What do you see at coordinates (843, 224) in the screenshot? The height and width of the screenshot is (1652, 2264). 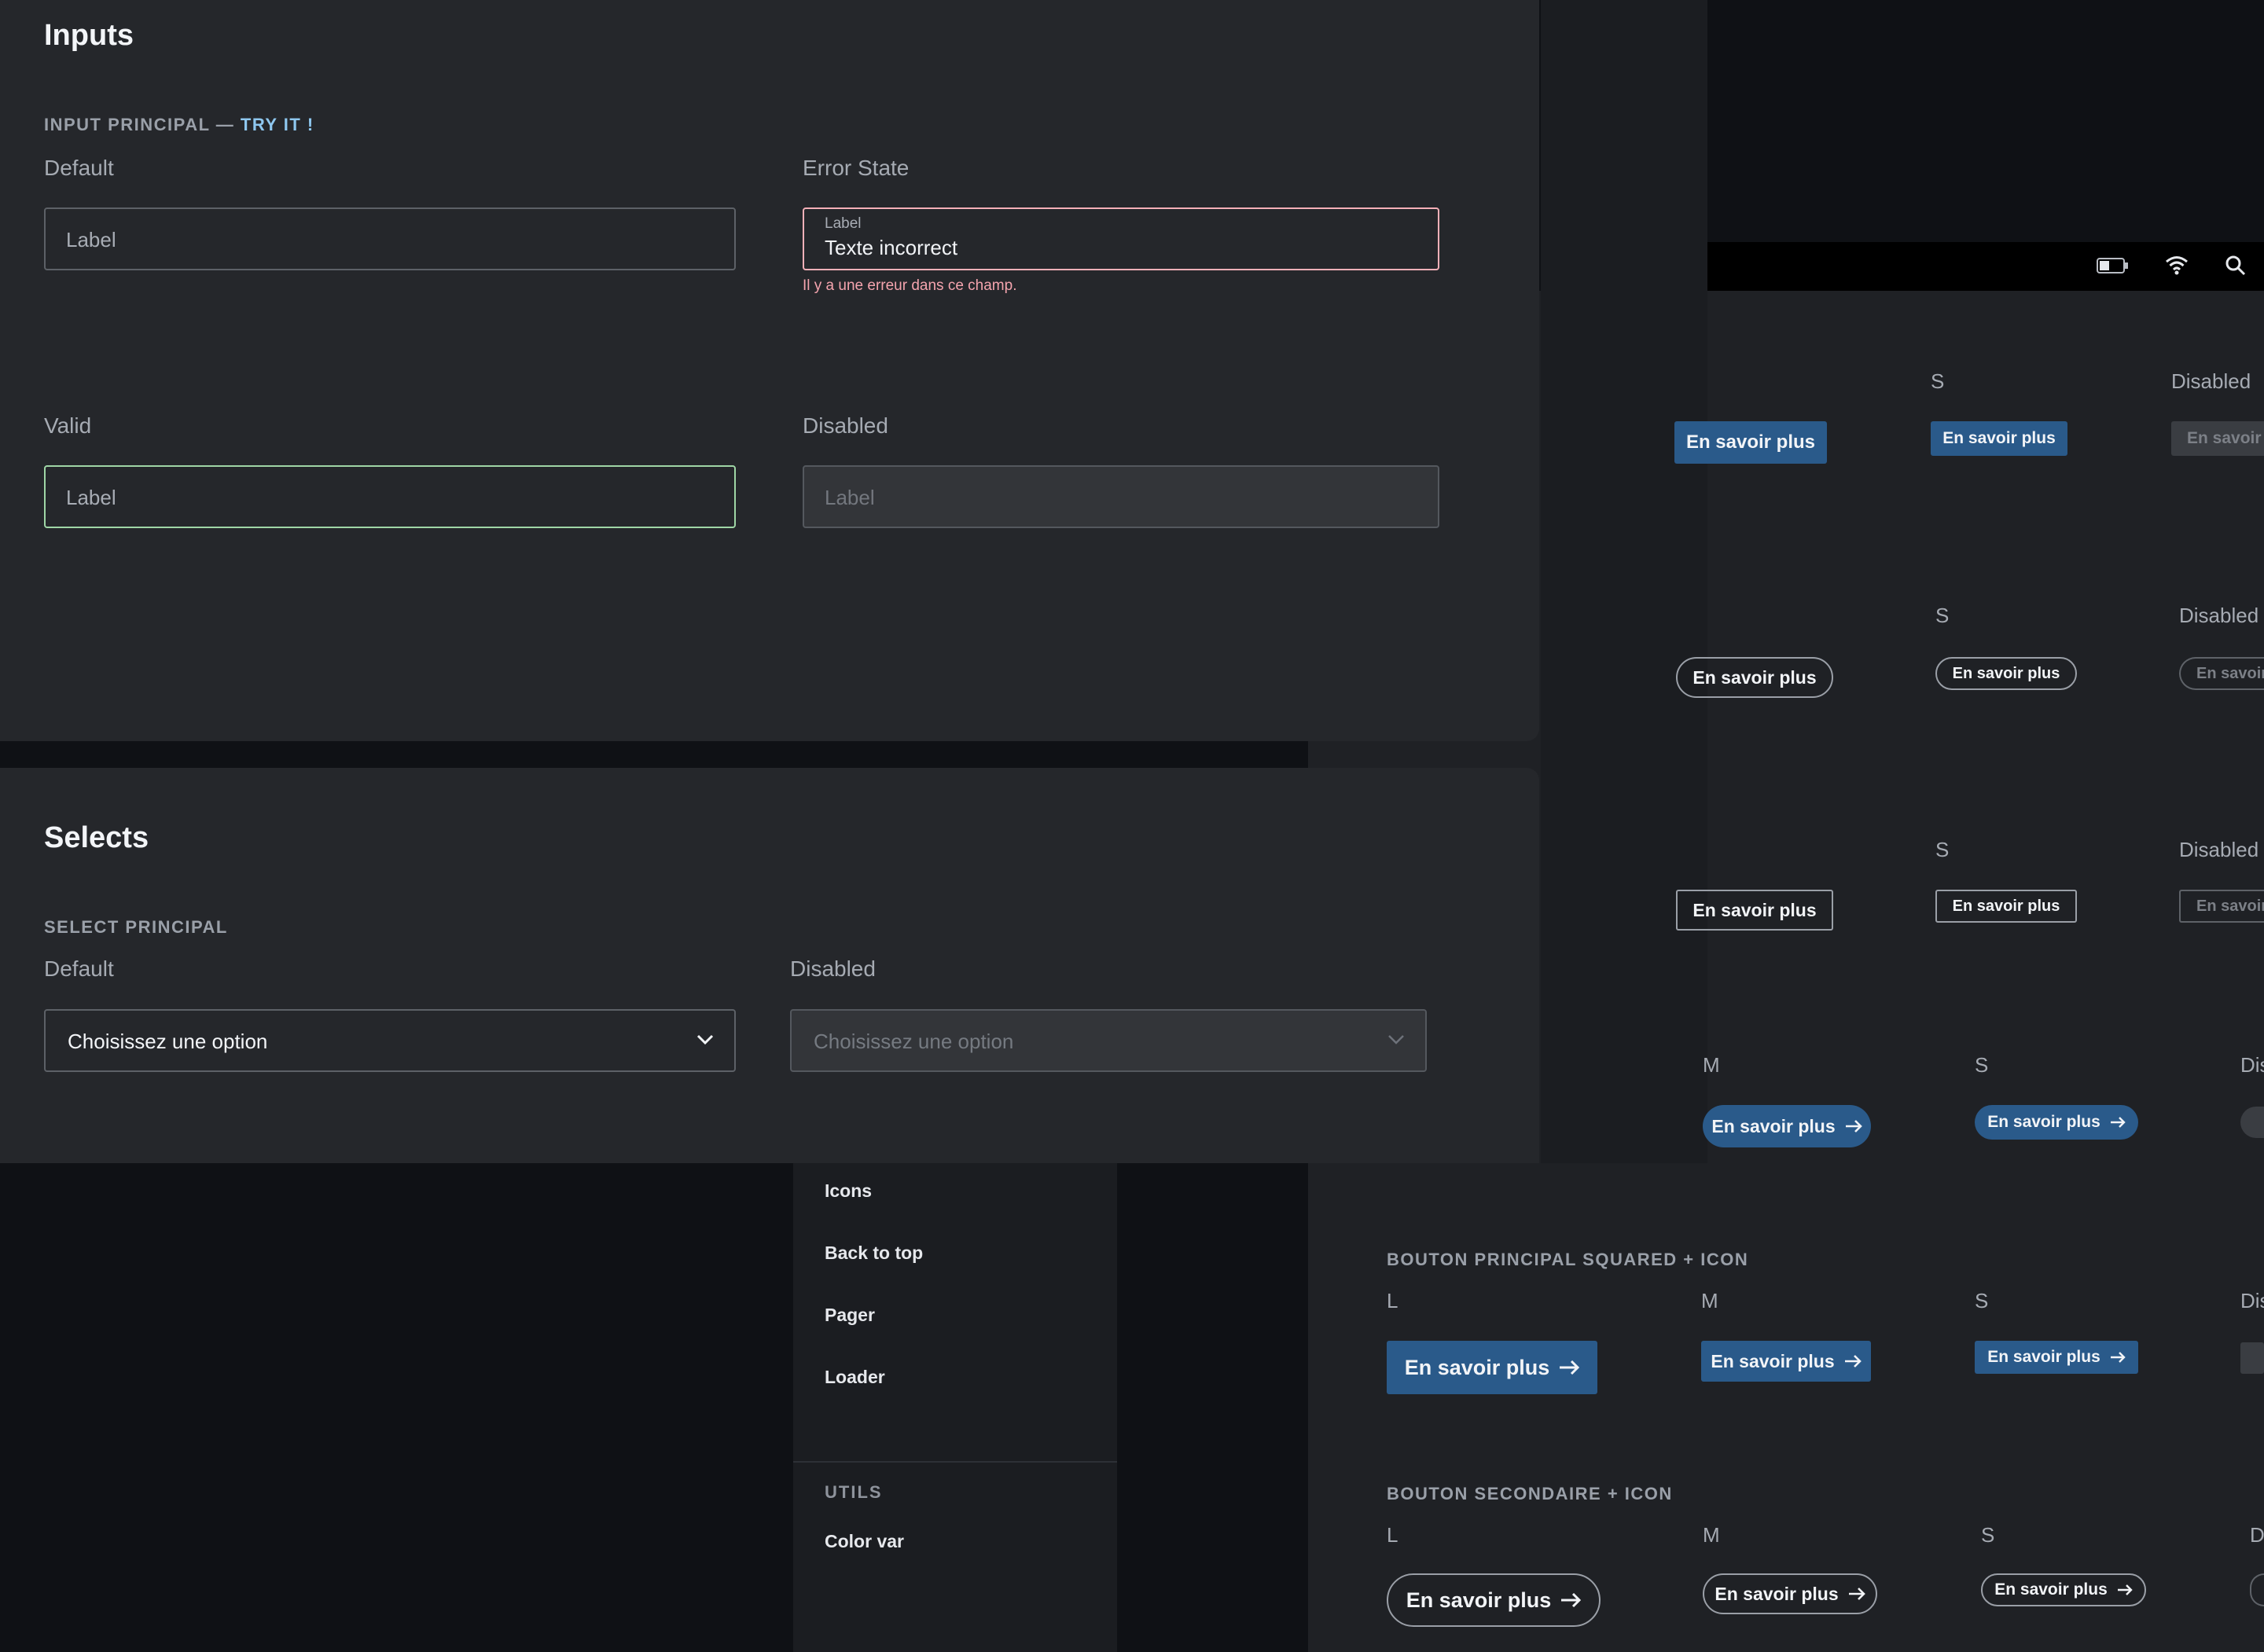 I see `input-floating-label: Label` at bounding box center [843, 224].